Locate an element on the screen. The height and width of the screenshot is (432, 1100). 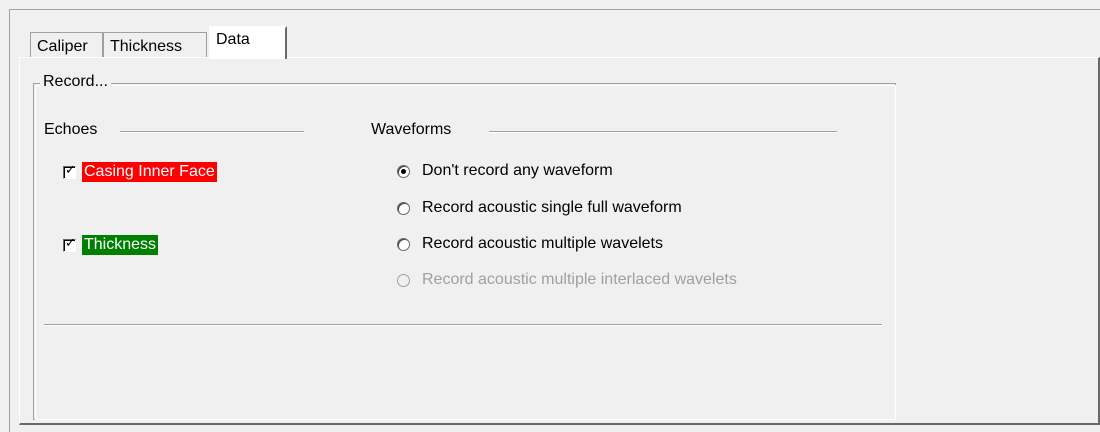
echoes-heading-line is located at coordinates (212, 132).